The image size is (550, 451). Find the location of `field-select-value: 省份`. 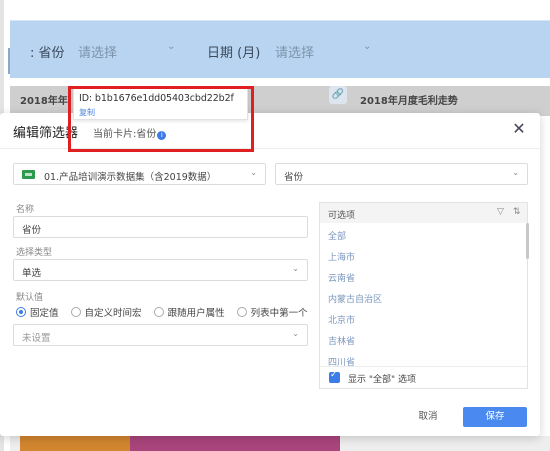

field-select-value: 省份 is located at coordinates (294, 177).